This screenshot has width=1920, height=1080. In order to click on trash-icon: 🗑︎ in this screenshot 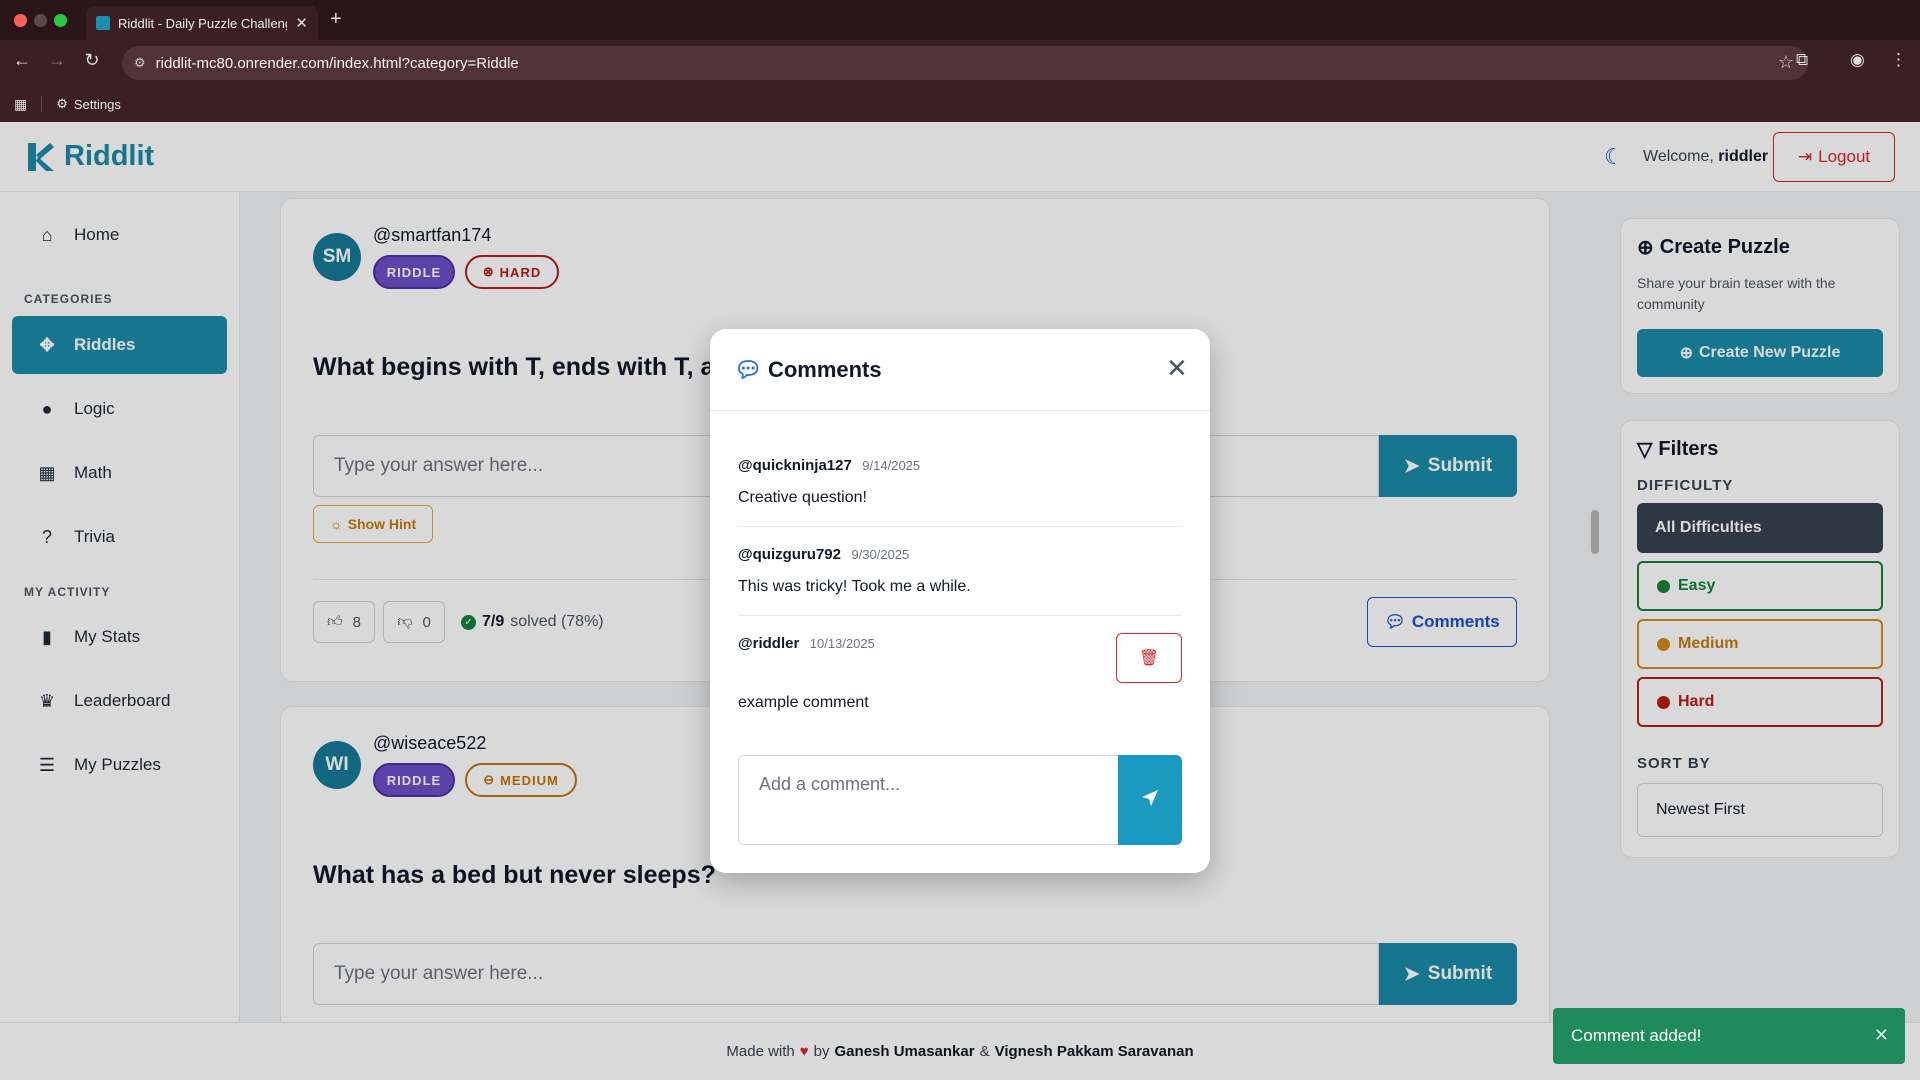, I will do `click(1149, 658)`.